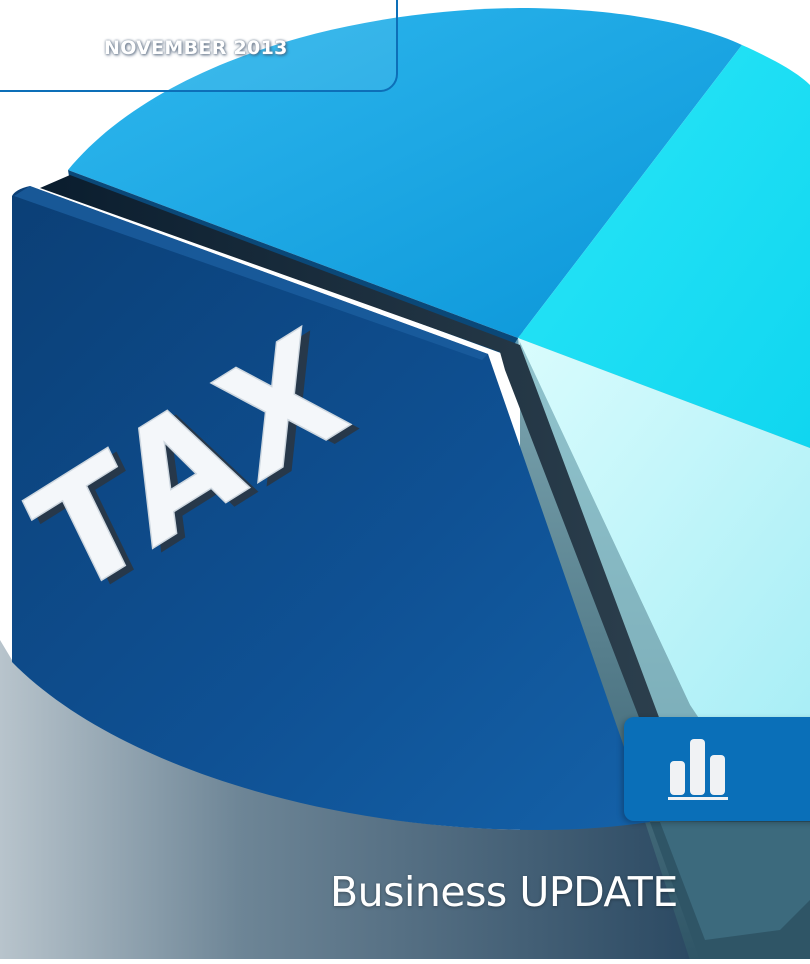 The height and width of the screenshot is (964, 810). Describe the element at coordinates (698, 769) in the screenshot. I see `bar-chart-icon` at that location.